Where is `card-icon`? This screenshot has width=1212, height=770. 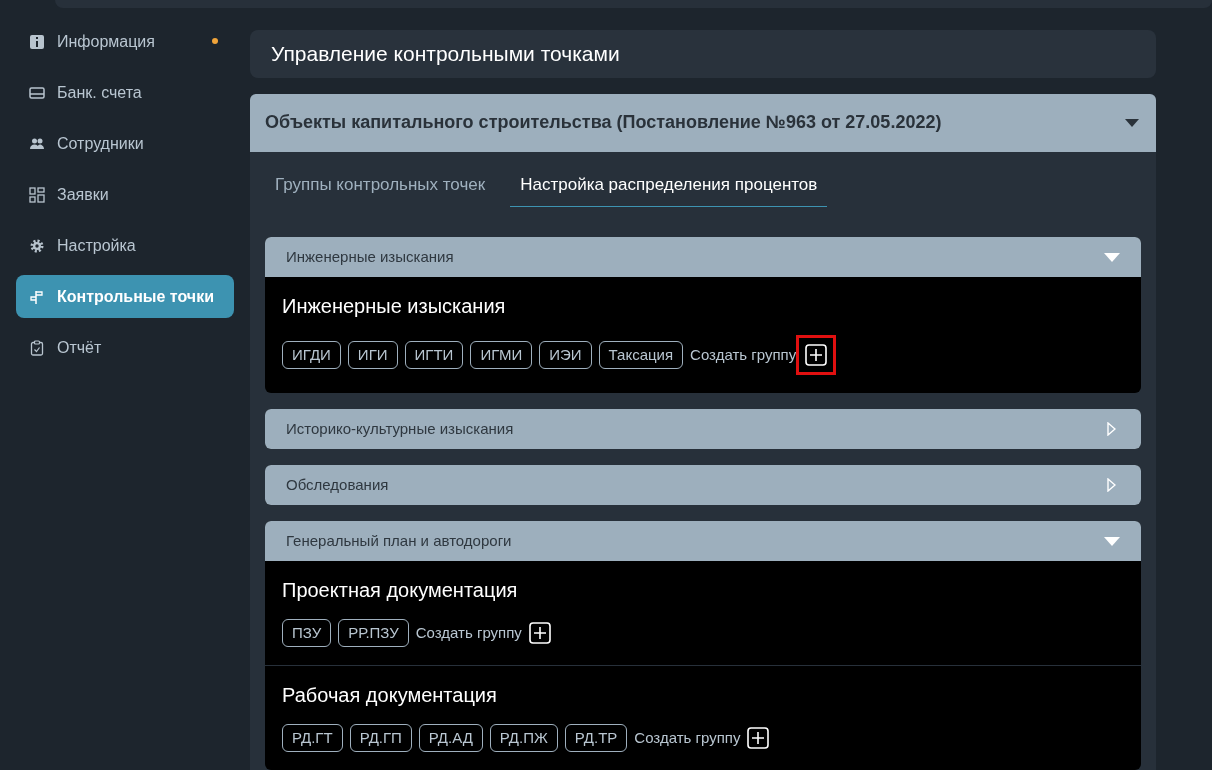 card-icon is located at coordinates (37, 92).